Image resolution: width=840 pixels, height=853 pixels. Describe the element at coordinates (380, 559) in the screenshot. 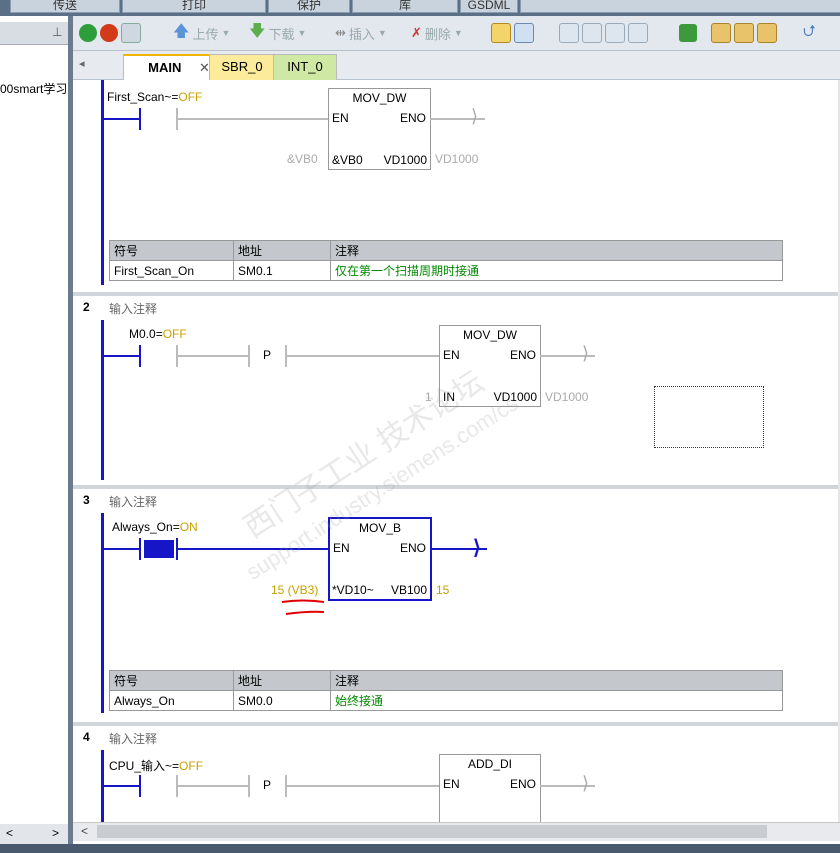

I see `mov-b-box: MOV_B EN ENO *VD10~ VB100` at that location.